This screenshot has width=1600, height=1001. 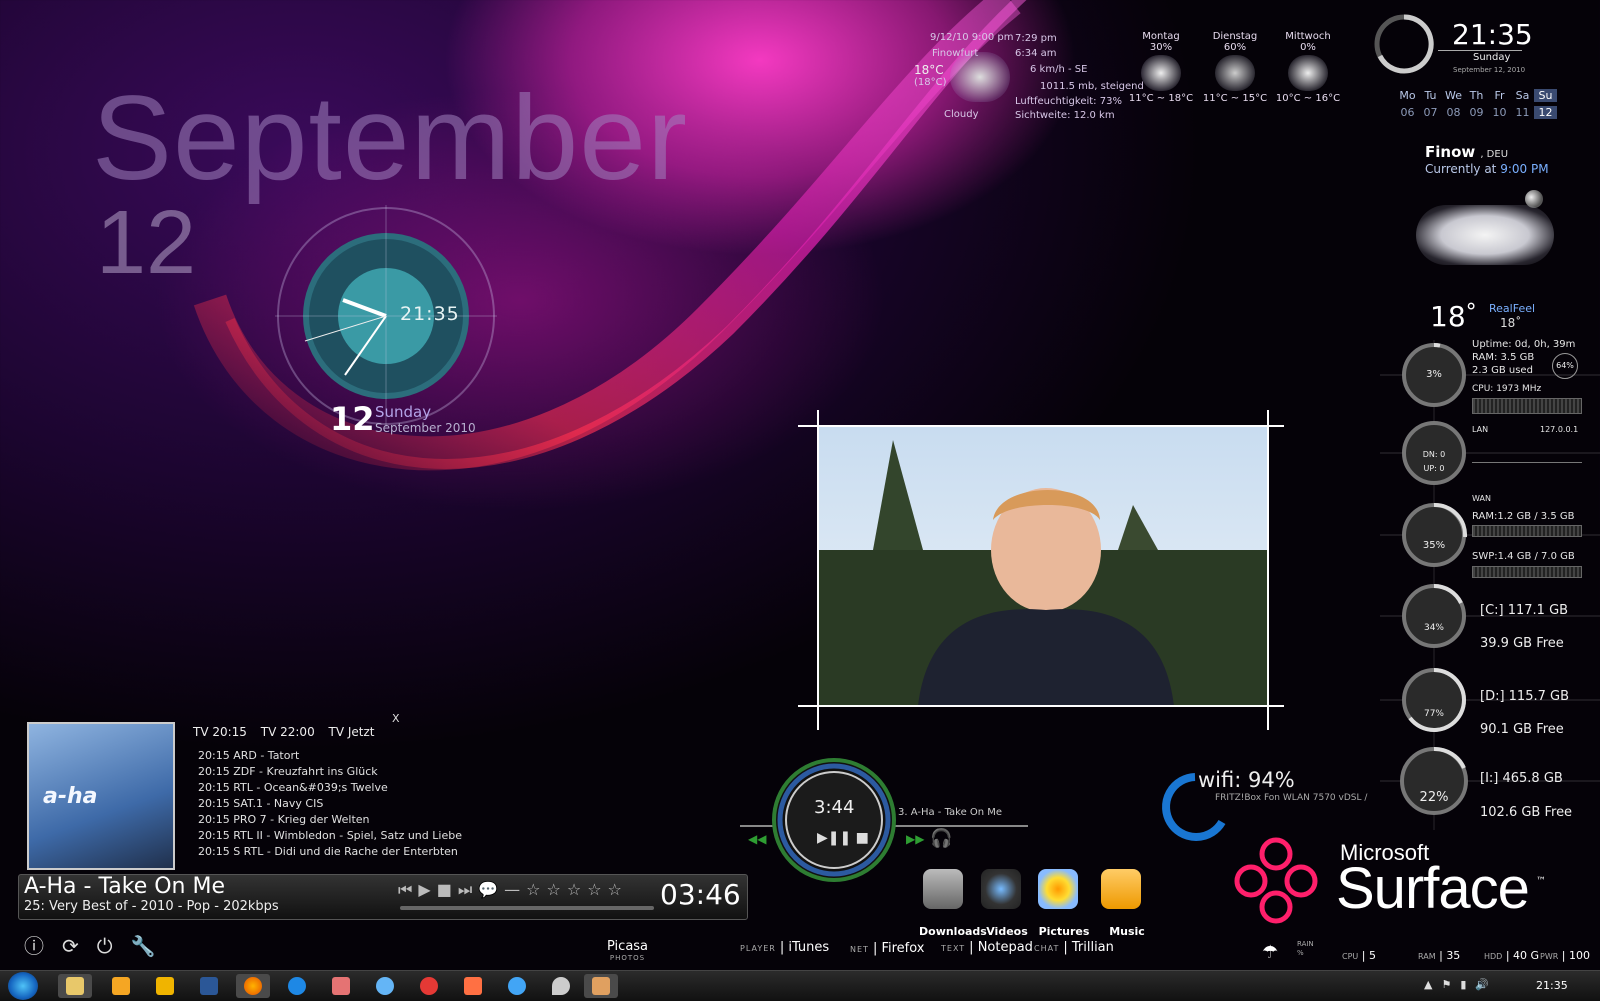 What do you see at coordinates (1161, 36) in the screenshot?
I see `forecast-day-name: Montag` at bounding box center [1161, 36].